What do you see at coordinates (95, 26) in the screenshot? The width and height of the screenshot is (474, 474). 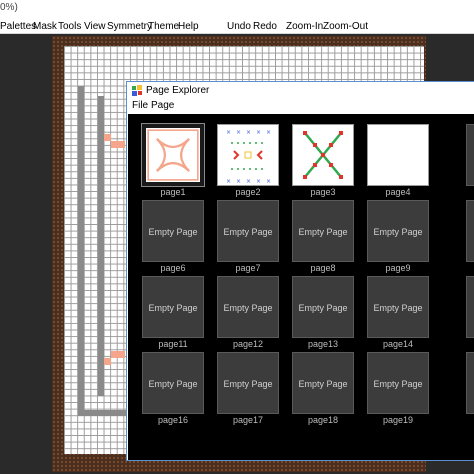 I see `menu-view: View` at bounding box center [95, 26].